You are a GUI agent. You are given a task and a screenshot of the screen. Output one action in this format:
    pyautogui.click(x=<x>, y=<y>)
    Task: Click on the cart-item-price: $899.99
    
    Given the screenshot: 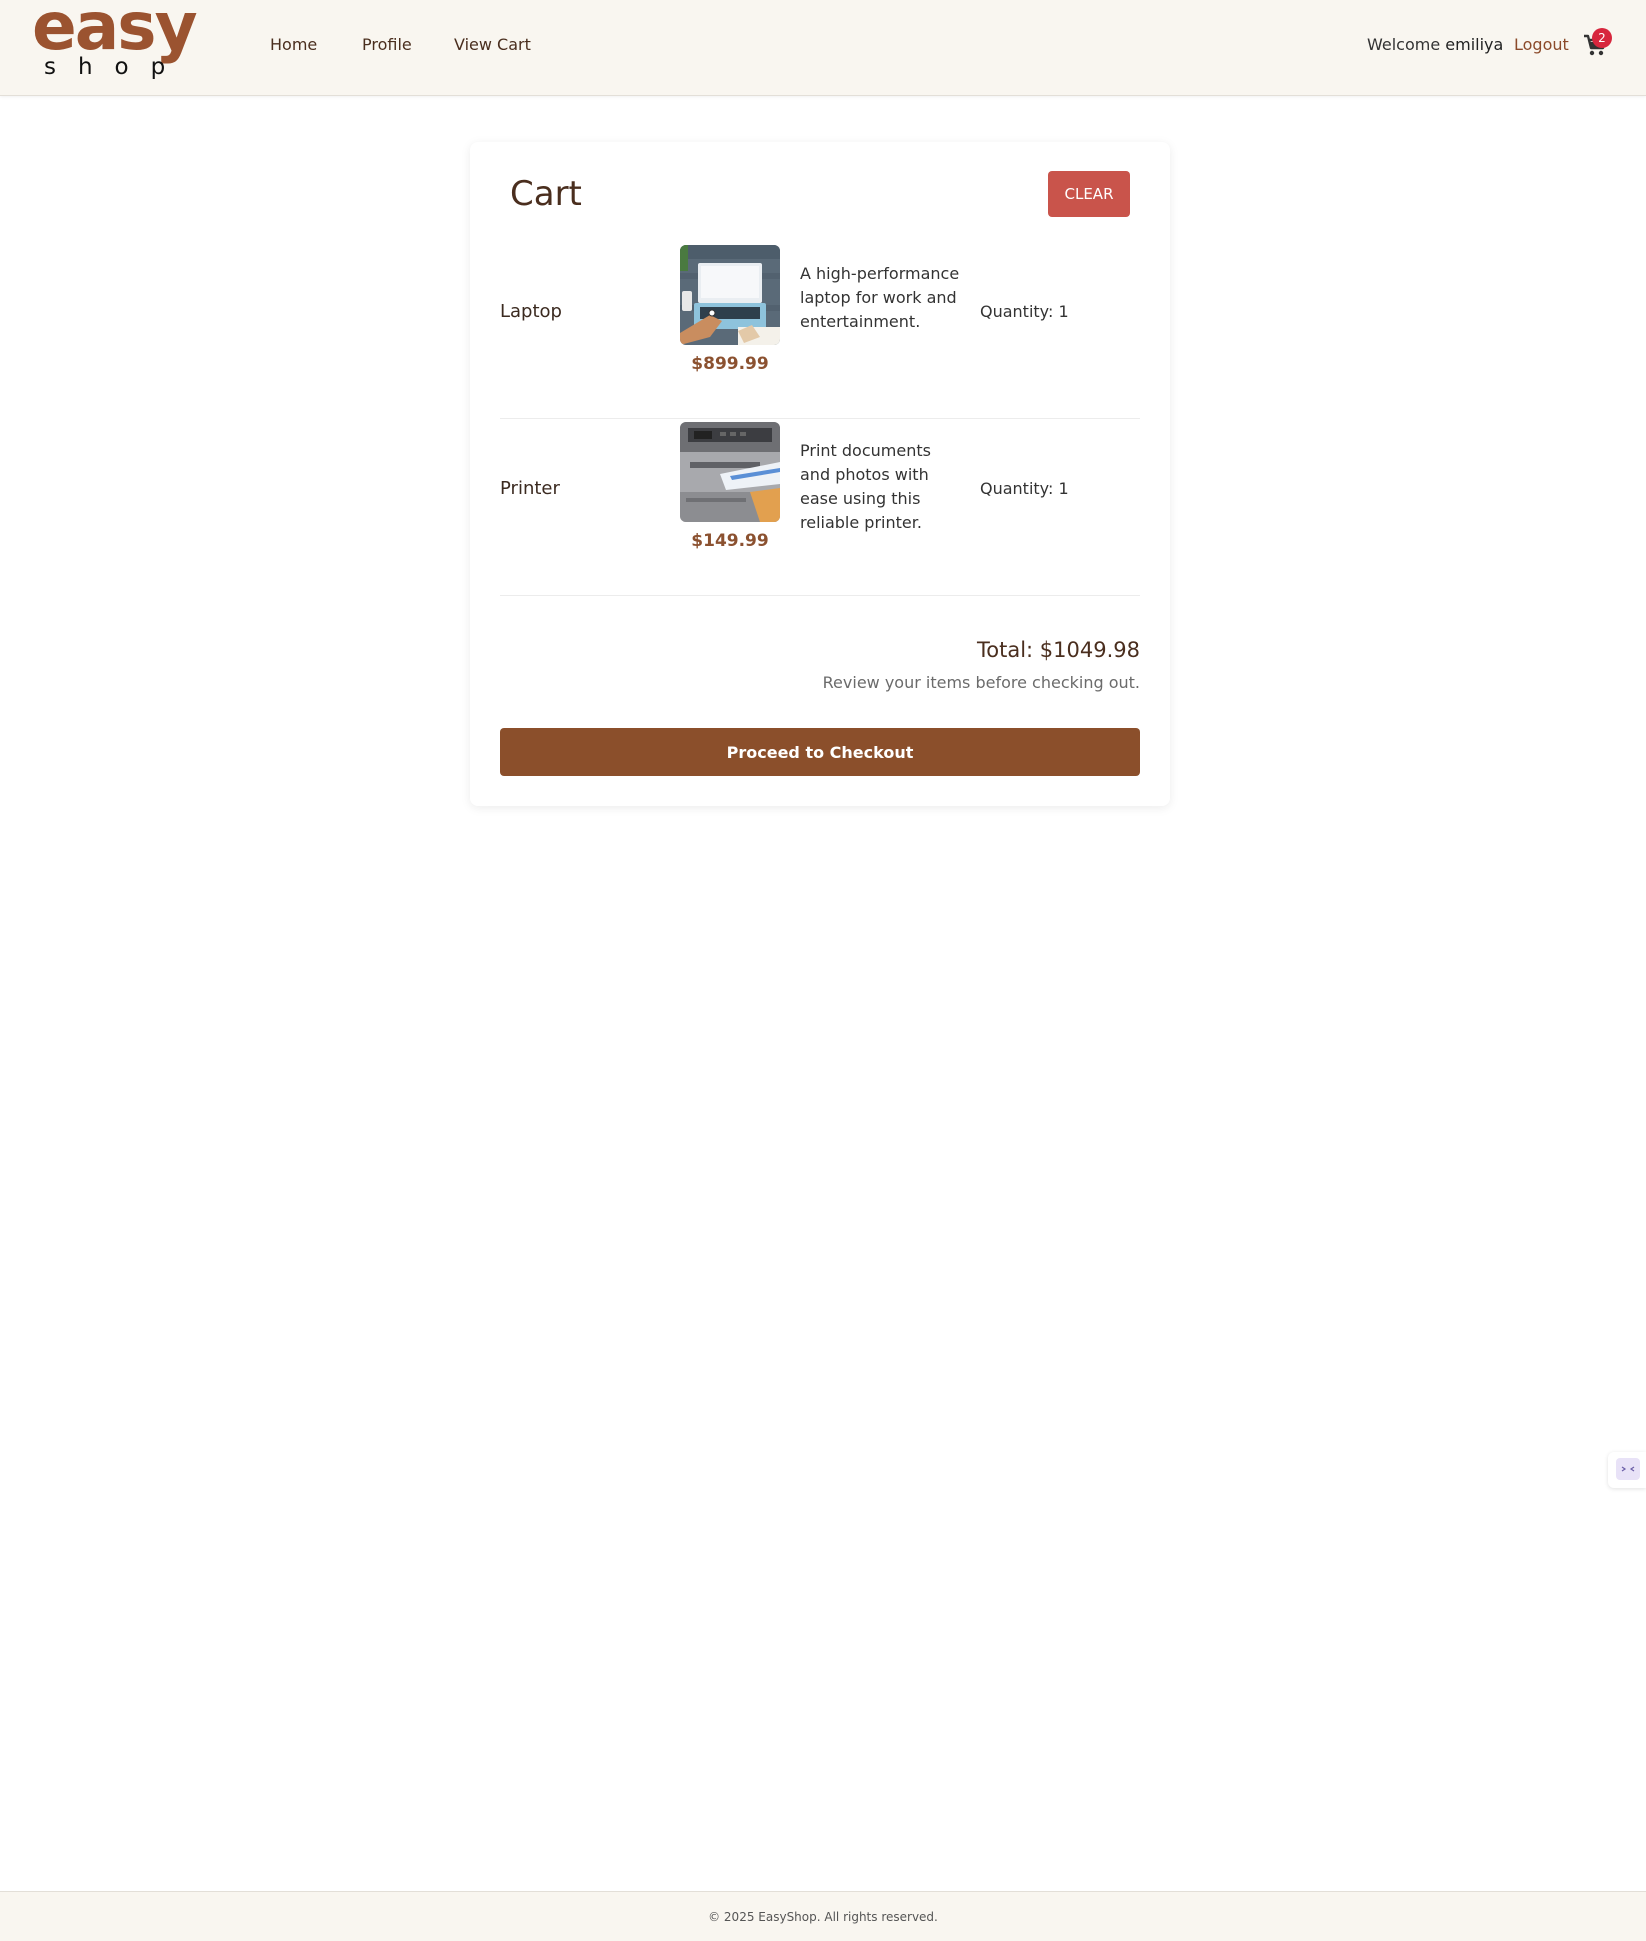 What is the action you would take?
    pyautogui.click(x=730, y=364)
    